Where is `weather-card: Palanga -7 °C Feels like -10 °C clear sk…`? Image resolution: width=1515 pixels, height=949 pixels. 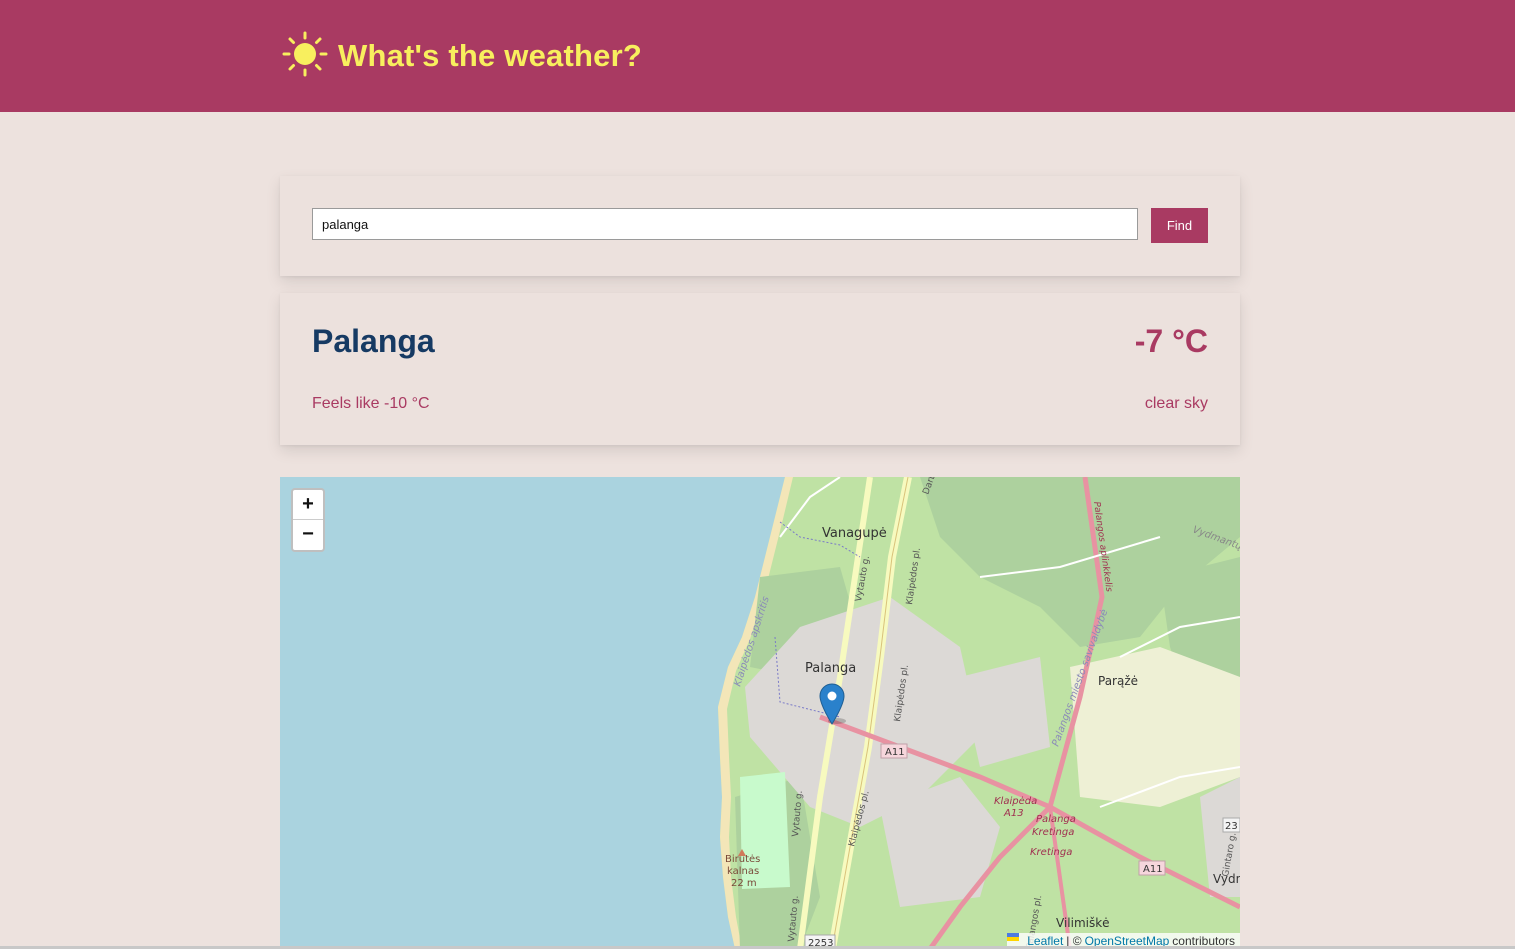 weather-card: Palanga -7 °C Feels like -10 °C clear sk… is located at coordinates (760, 369).